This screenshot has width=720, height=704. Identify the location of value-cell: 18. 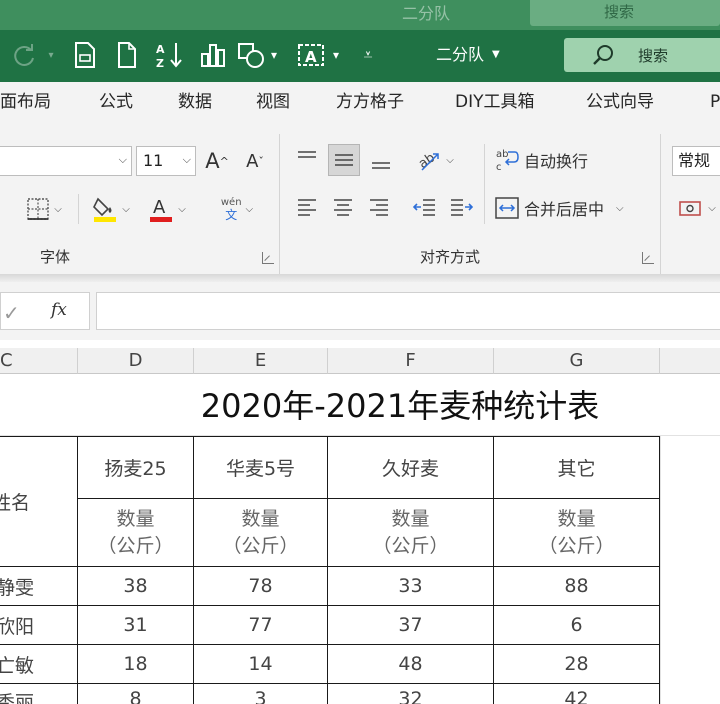
(136, 664).